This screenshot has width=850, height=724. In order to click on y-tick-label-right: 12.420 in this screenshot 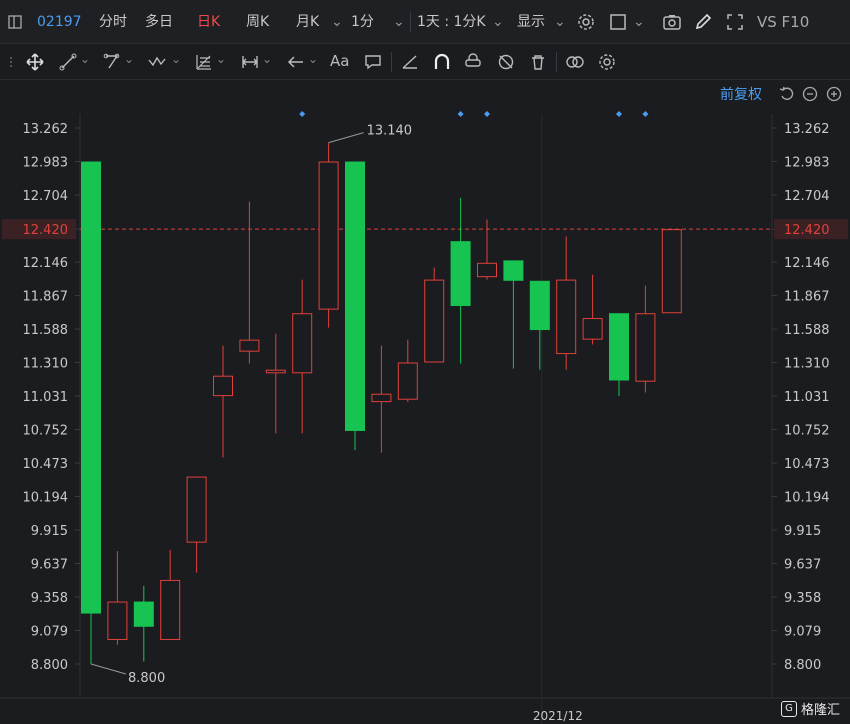, I will do `click(807, 230)`.